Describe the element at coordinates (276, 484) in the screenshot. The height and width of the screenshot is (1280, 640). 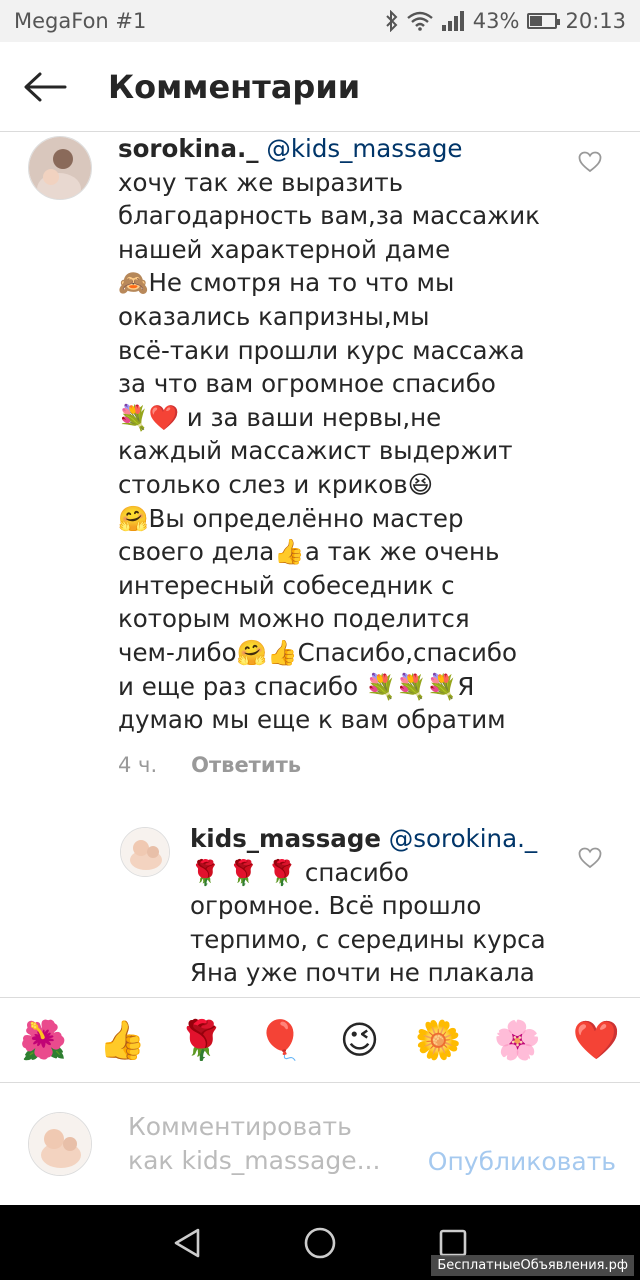
I see `comment-line: столько слез и криков😆` at that location.